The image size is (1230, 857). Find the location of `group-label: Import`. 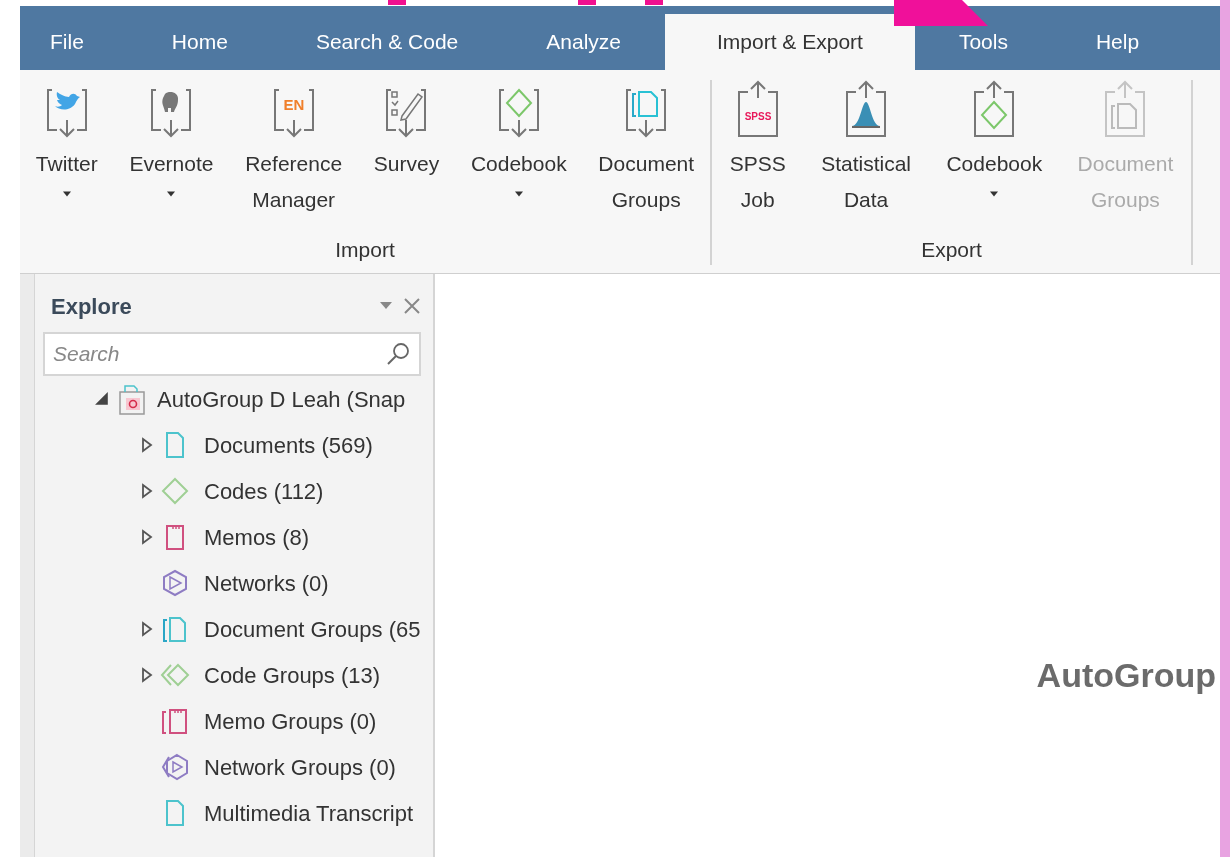

group-label: Import is located at coordinates (365, 250).